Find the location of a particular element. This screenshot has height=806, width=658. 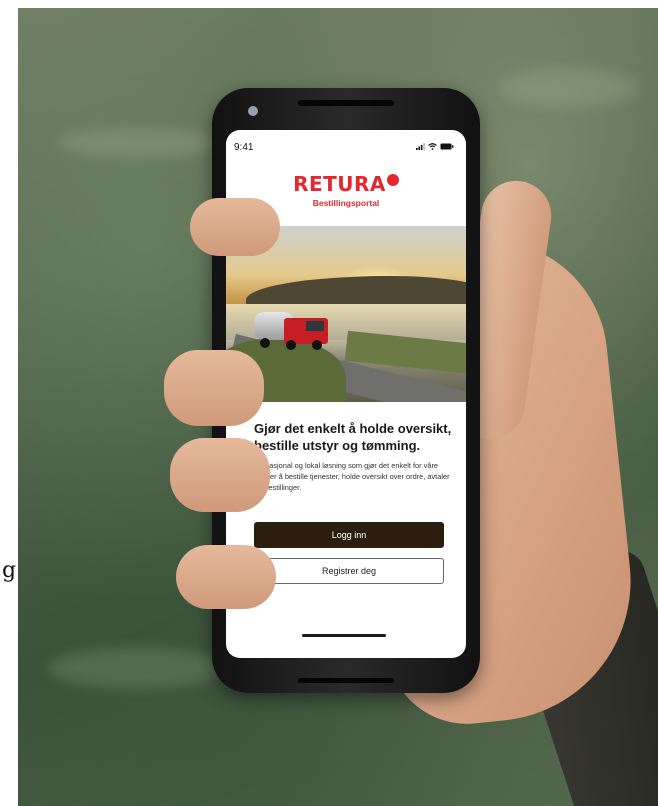

signal-icon is located at coordinates (420, 146).